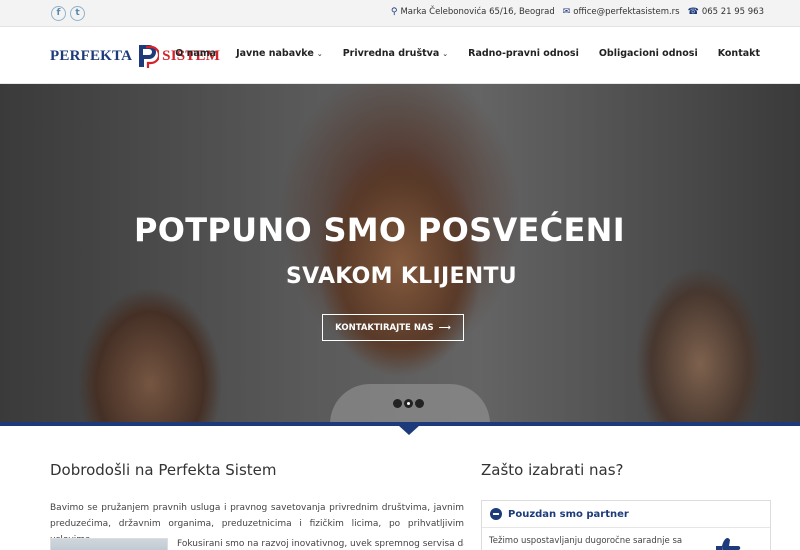 The height and width of the screenshot is (550, 800). I want to click on social-links: f t, so click(68, 13).